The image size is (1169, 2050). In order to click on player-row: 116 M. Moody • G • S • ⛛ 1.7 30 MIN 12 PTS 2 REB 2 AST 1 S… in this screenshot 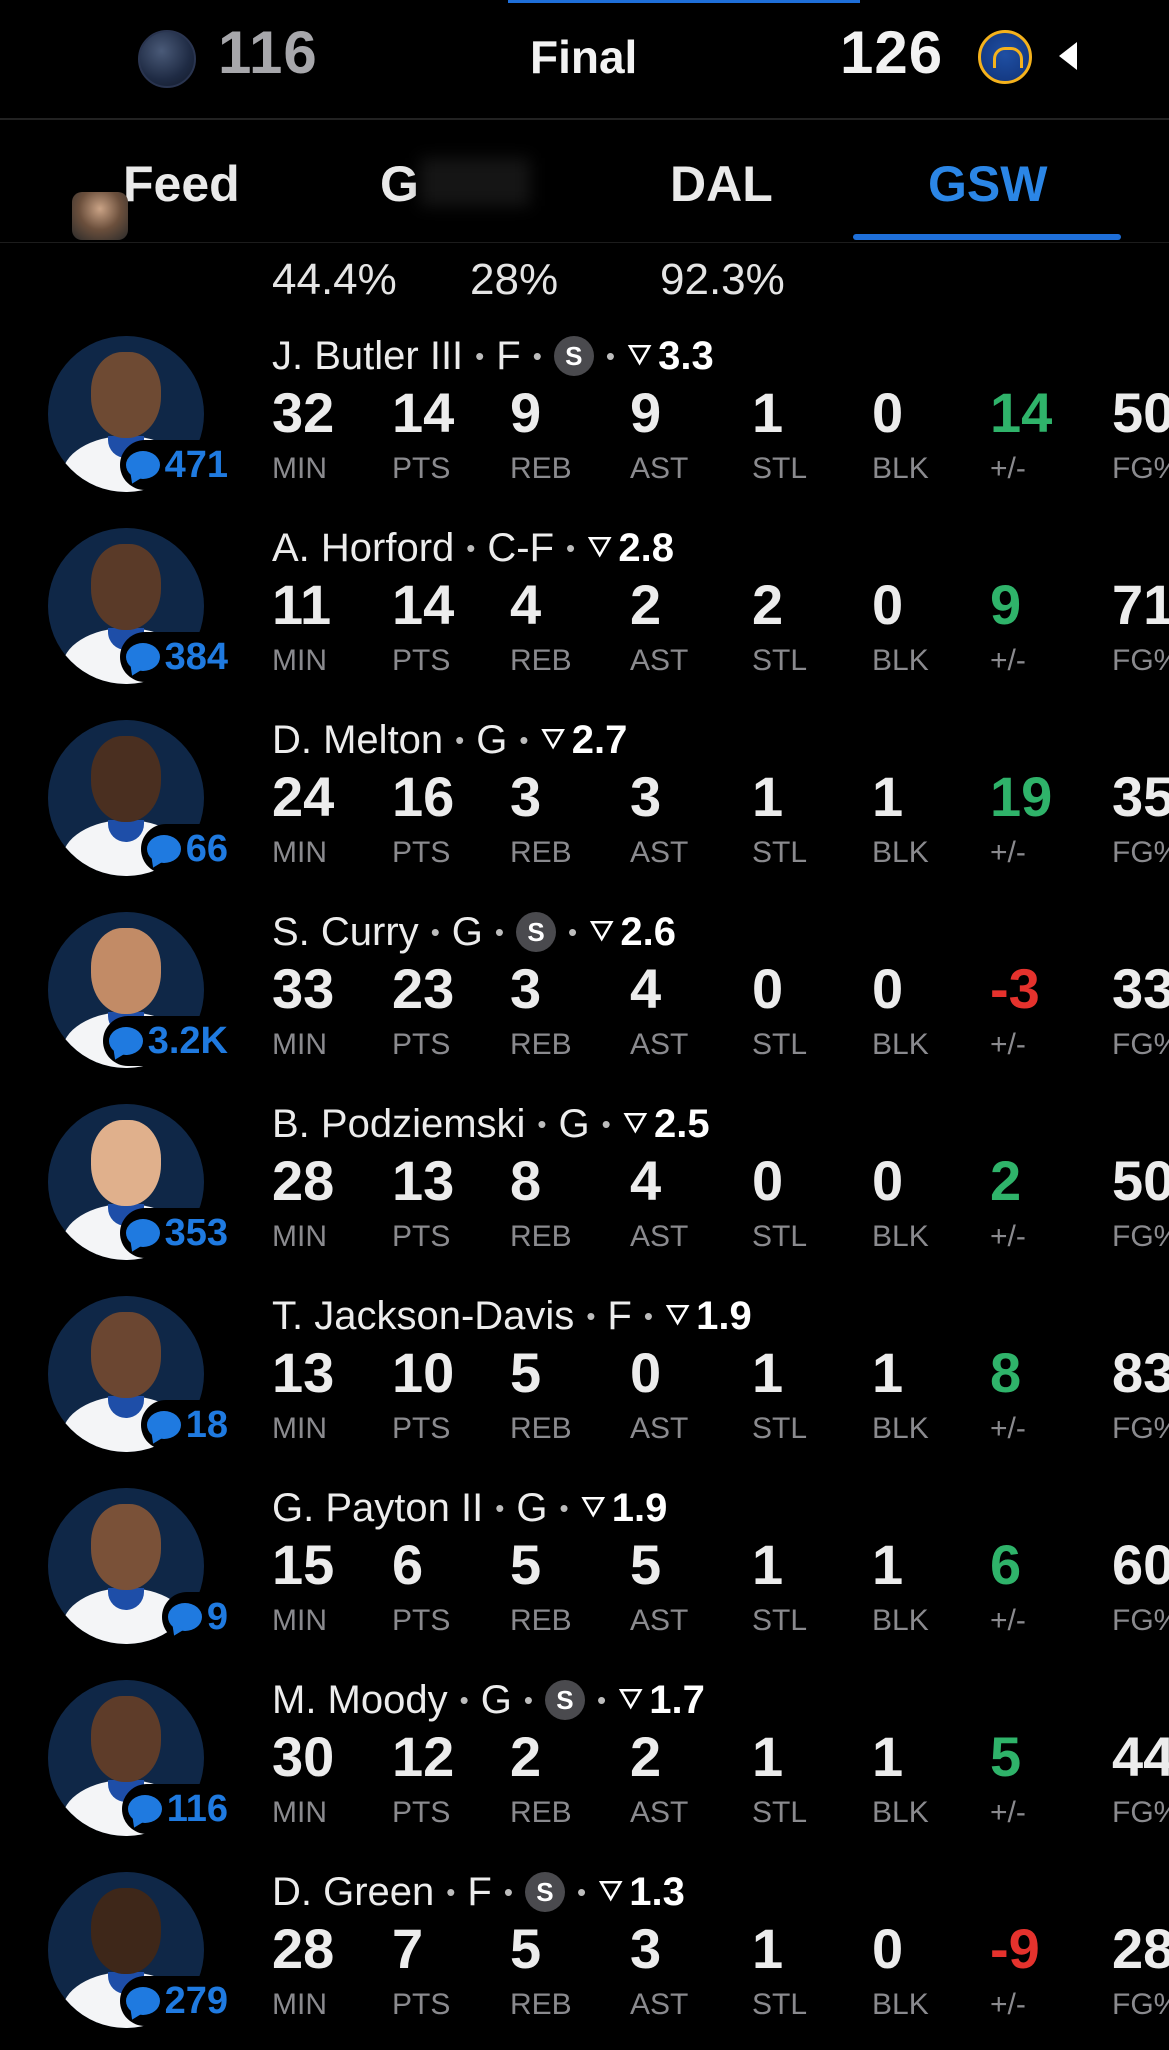, I will do `click(584, 1762)`.